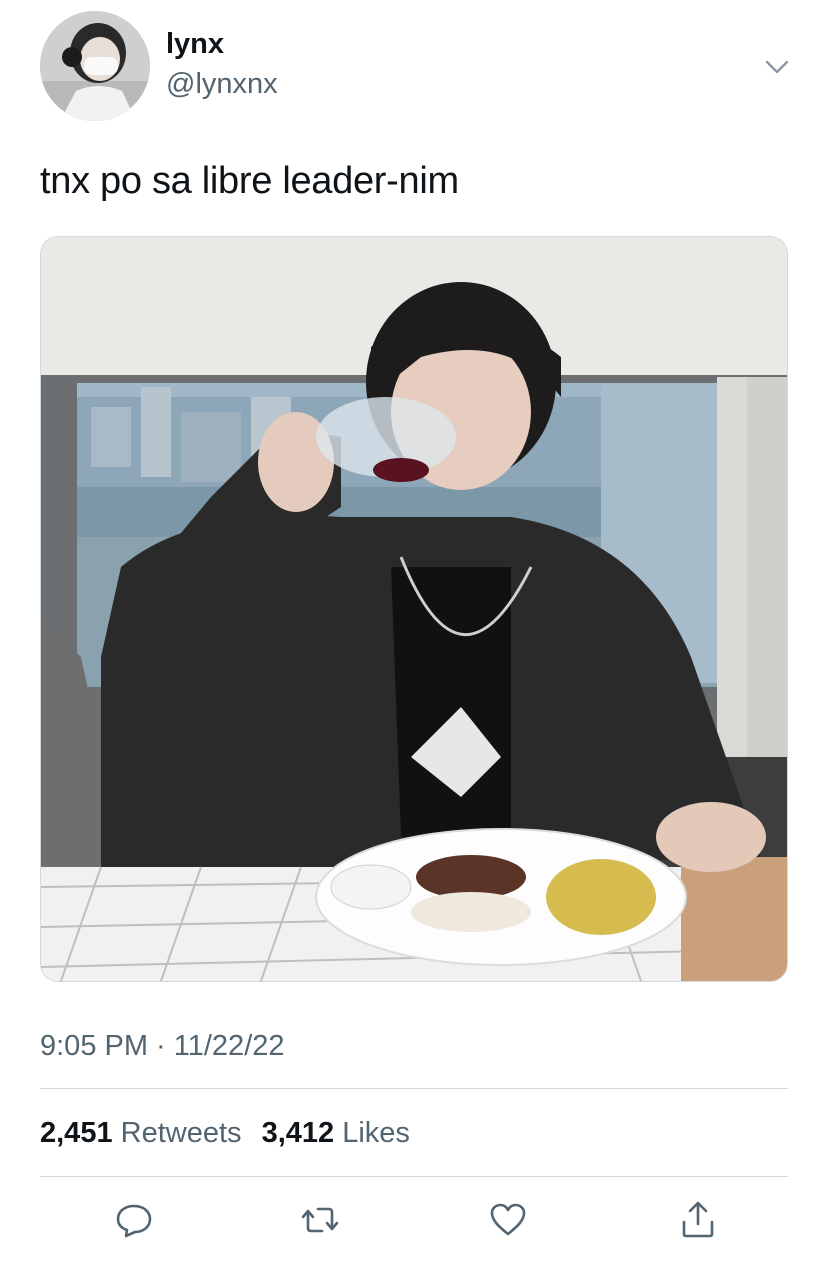 Image resolution: width=828 pixels, height=1267 pixels. I want to click on chevron-down-icon, so click(777, 66).